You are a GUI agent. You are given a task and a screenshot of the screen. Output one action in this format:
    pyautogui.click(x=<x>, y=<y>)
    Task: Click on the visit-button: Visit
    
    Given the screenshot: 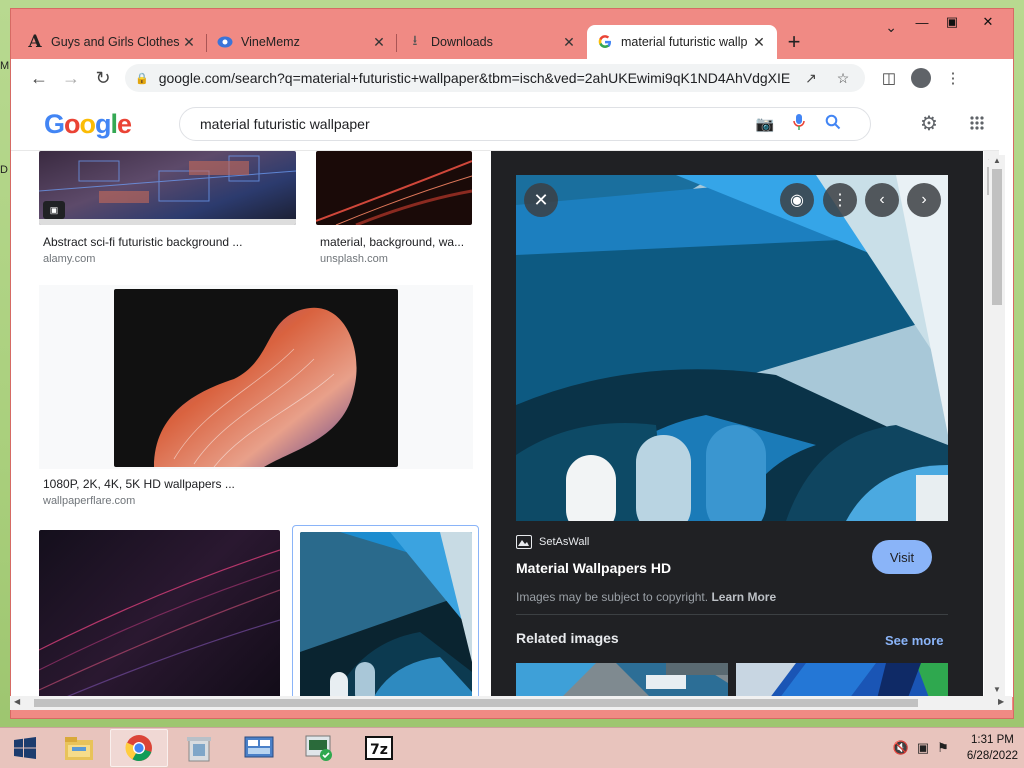 What is the action you would take?
    pyautogui.click(x=902, y=557)
    